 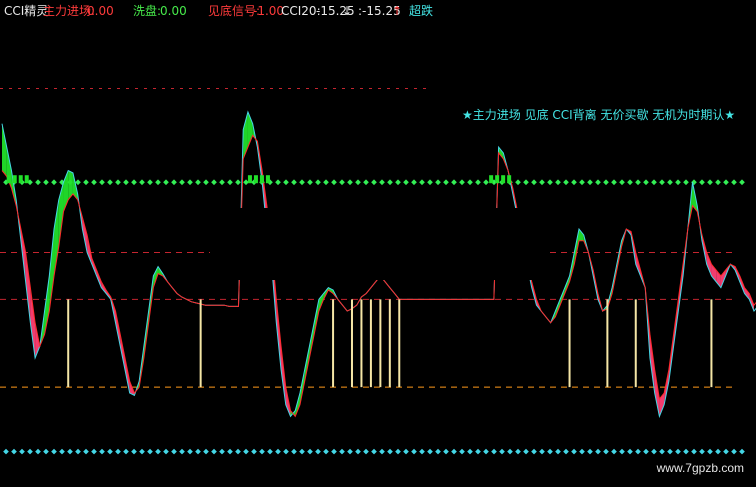 I want to click on cci20-label: CCI20:, so click(x=301, y=11).